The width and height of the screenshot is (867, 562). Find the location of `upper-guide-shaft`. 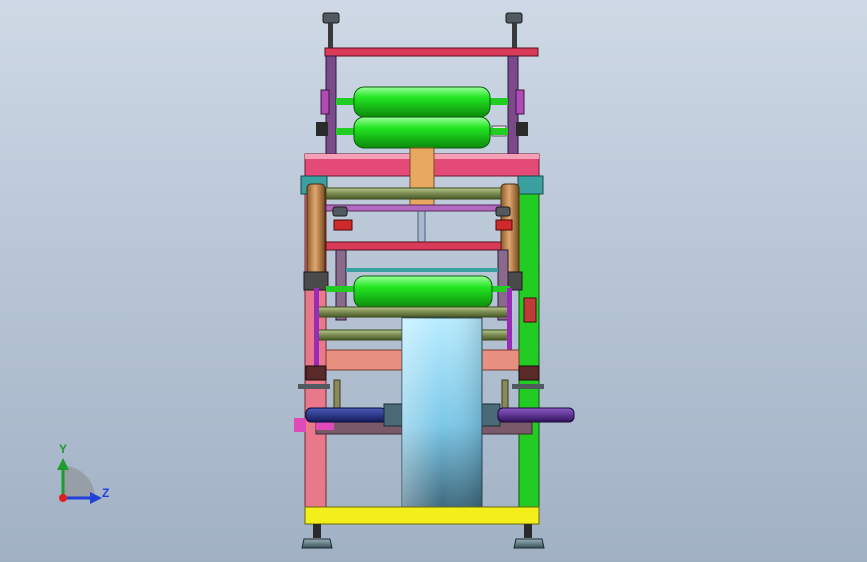

upper-guide-shaft is located at coordinates (413, 193).